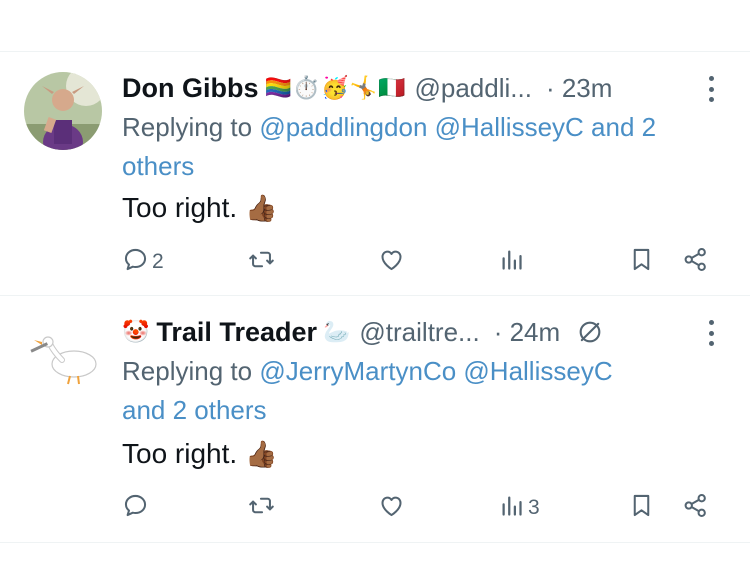 Image resolution: width=750 pixels, height=584 pixels. What do you see at coordinates (435, 371) in the screenshot?
I see `reply-mentions: @JerryMartynCo @HallisseyC` at bounding box center [435, 371].